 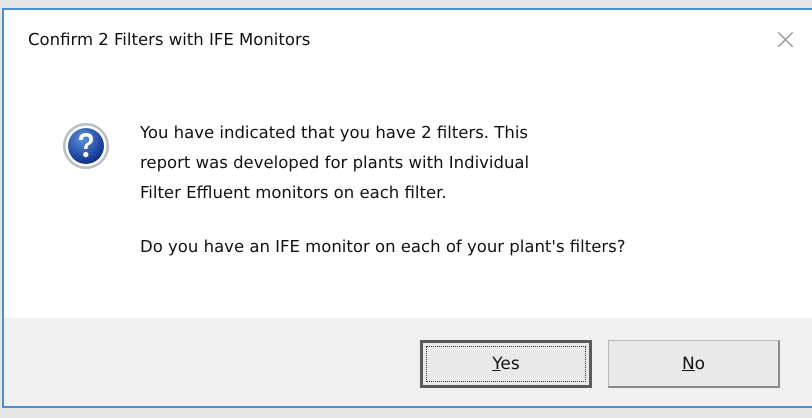 What do you see at coordinates (86, 146) in the screenshot?
I see `question-icon` at bounding box center [86, 146].